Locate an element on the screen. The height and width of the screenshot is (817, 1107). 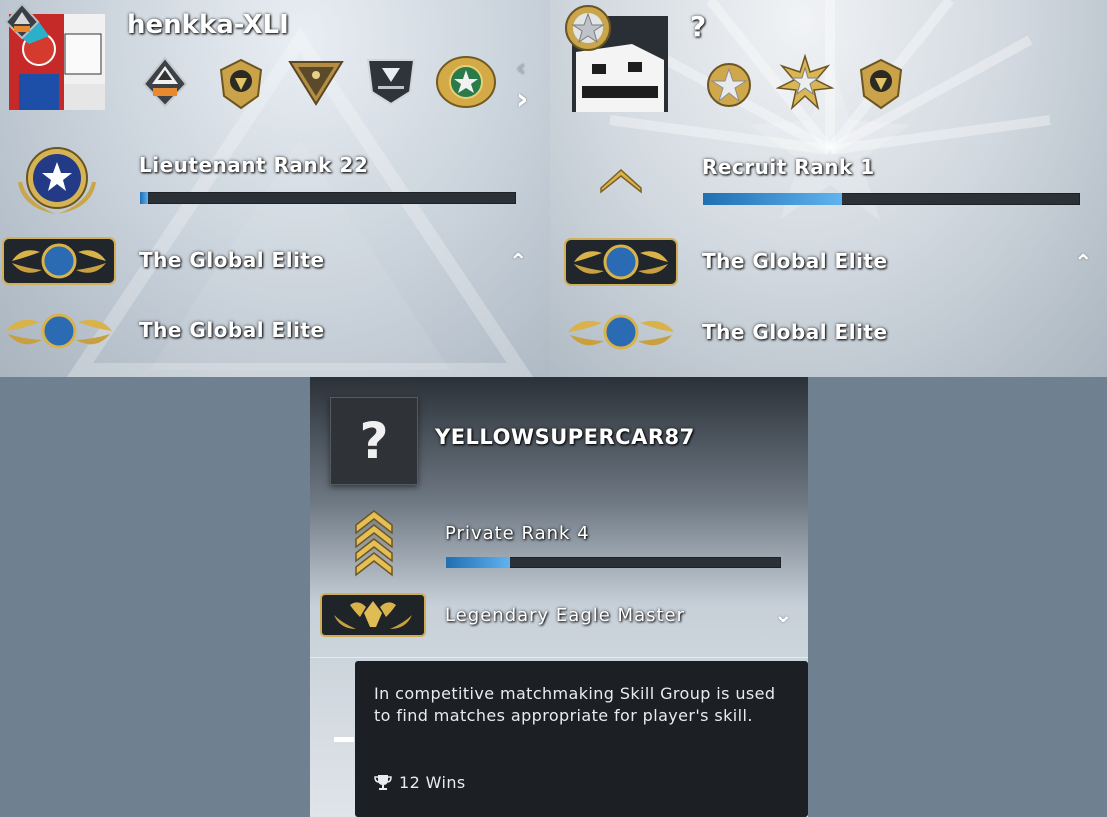
veteran-medal-icon is located at coordinates (466, 82).